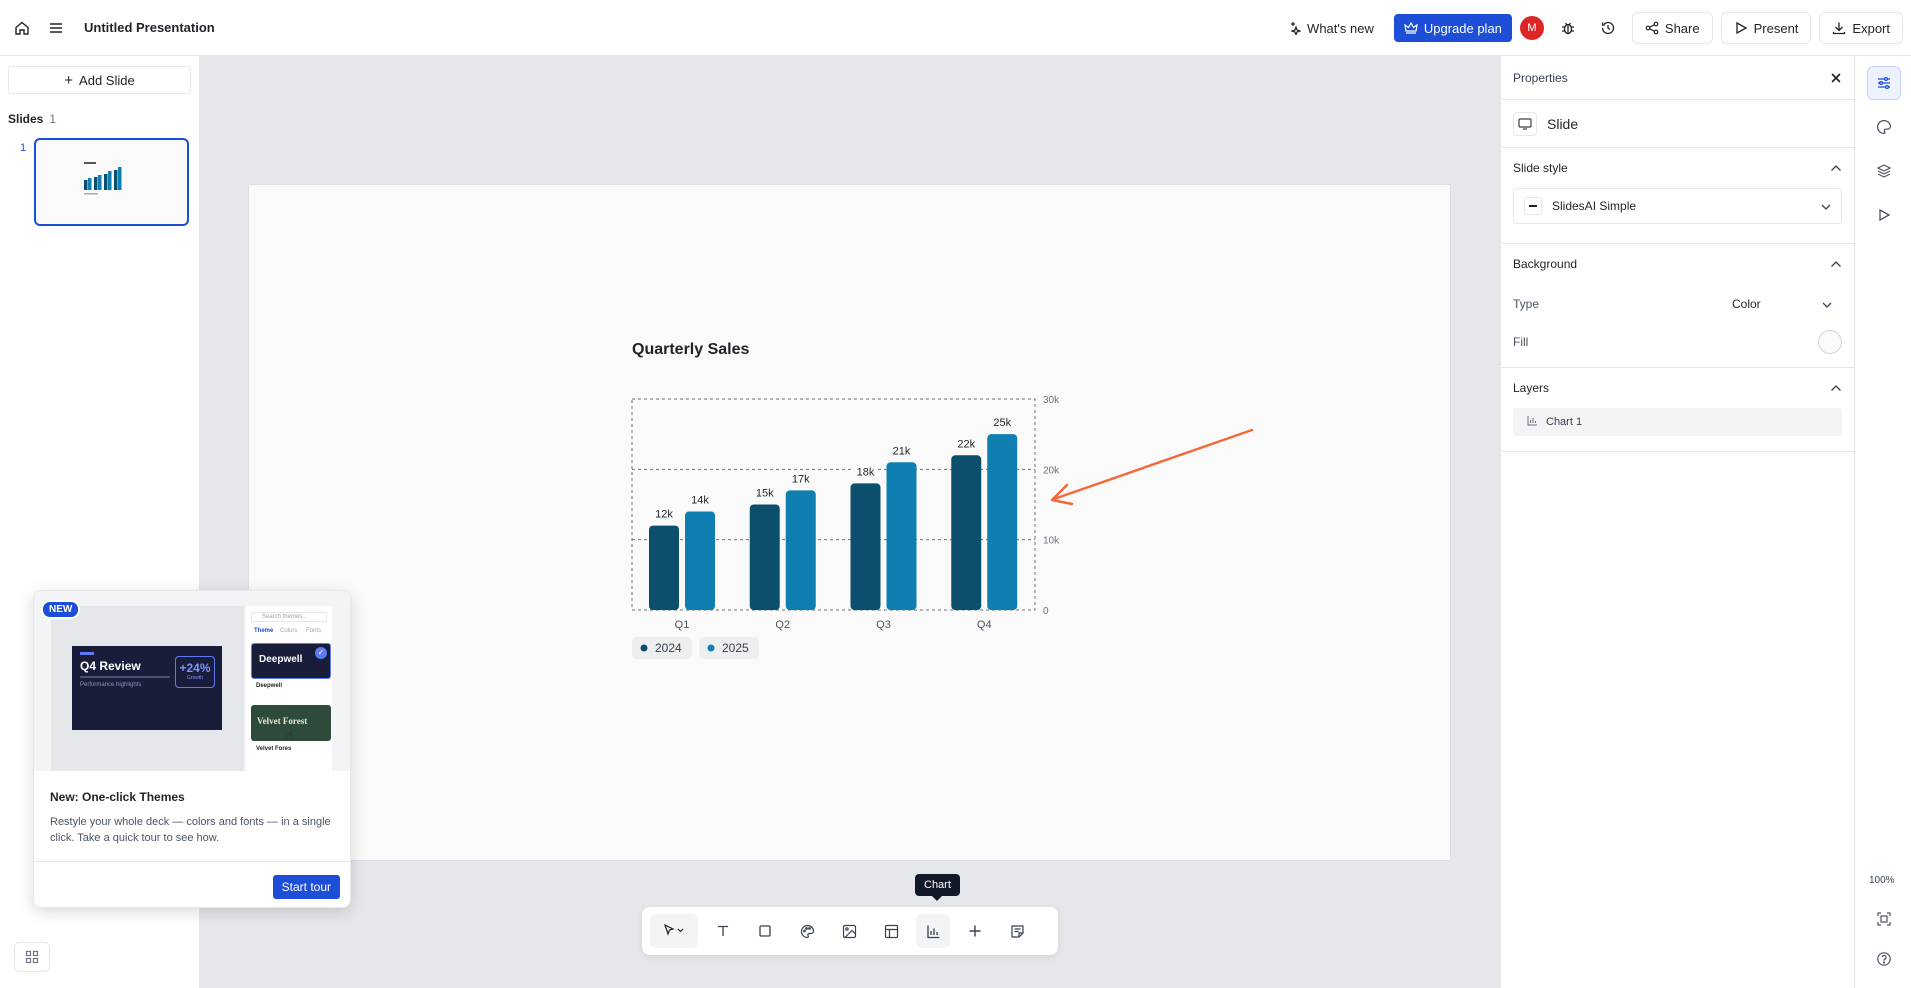 The image size is (1911, 988). I want to click on play-icon, so click(1741, 28).